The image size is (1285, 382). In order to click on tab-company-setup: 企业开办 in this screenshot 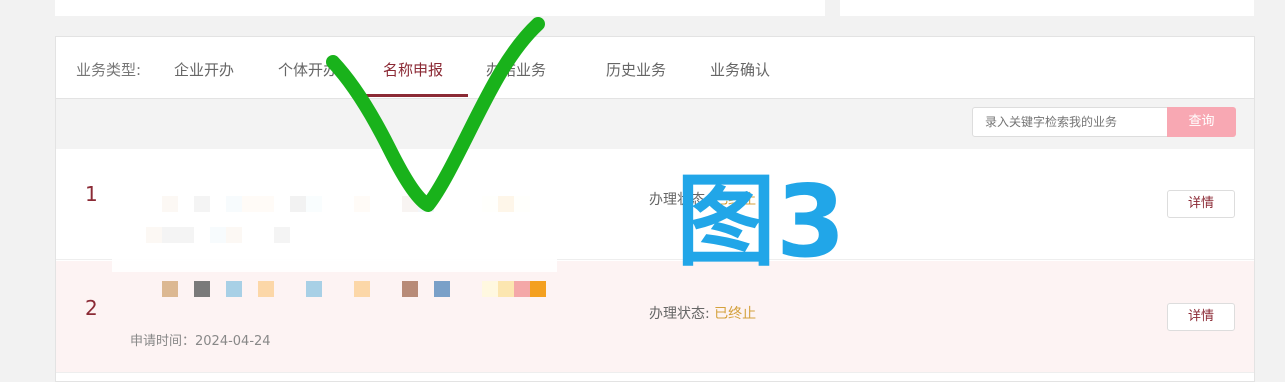, I will do `click(204, 69)`.